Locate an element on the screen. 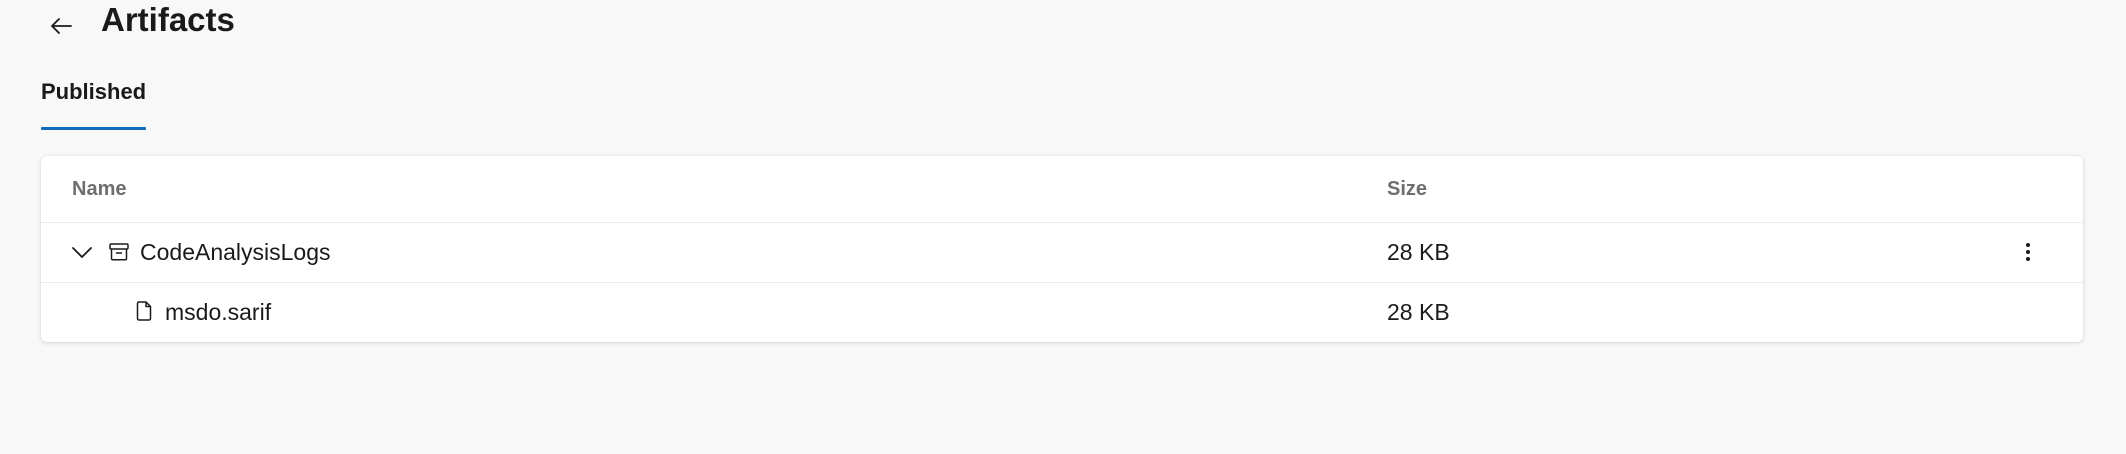 The image size is (2126, 454). more-options-button is located at coordinates (2028, 252).